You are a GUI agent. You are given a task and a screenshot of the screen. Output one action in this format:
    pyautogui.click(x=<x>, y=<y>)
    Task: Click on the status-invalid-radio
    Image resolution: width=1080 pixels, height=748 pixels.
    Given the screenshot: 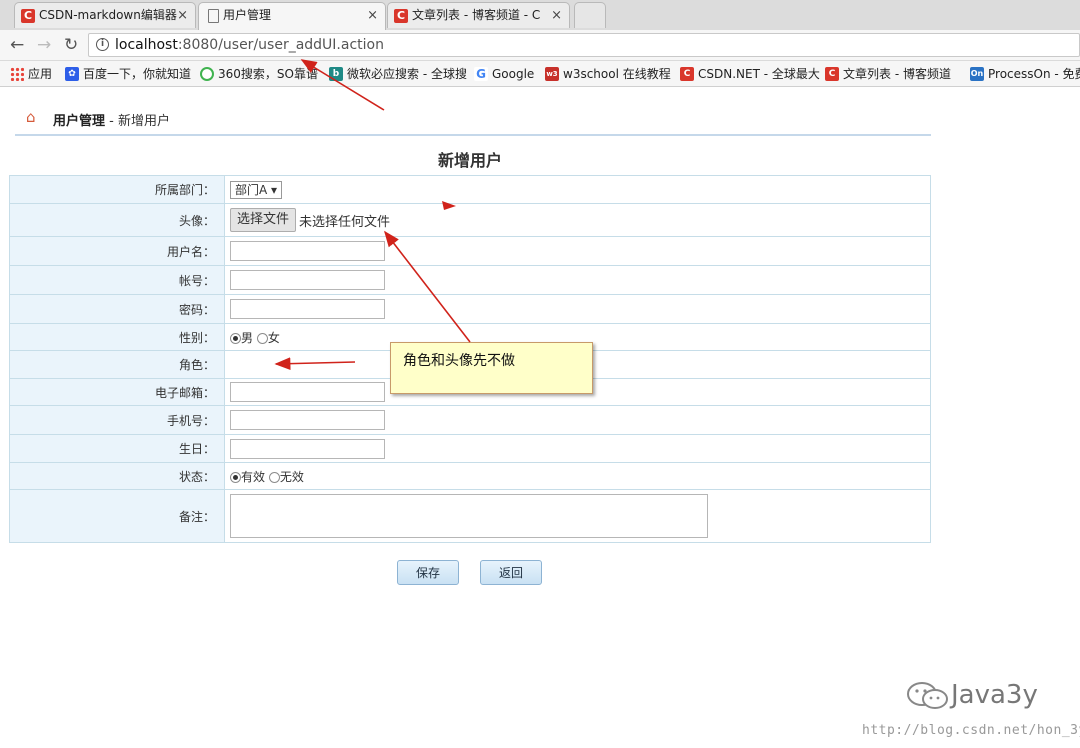 What is the action you would take?
    pyautogui.click(x=274, y=477)
    